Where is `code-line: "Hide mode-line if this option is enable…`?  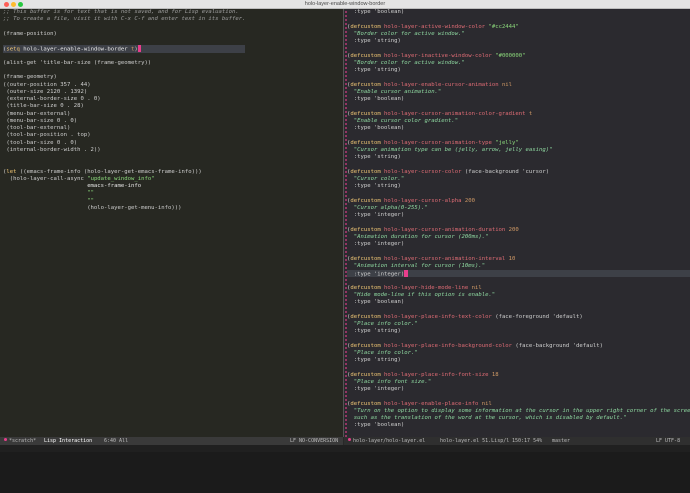 code-line: "Hide mode-line if this option is enable… is located at coordinates (518, 295).